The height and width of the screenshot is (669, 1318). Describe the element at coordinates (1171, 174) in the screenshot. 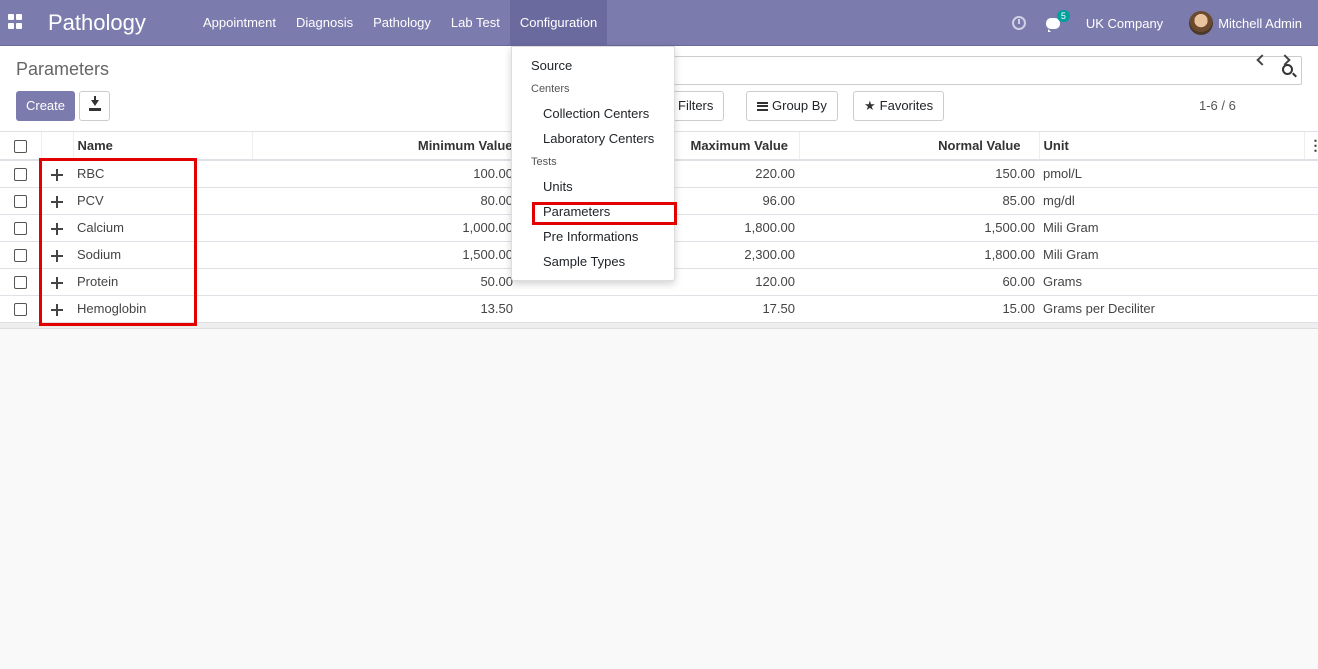

I see `cell-unit: pmol/L` at that location.